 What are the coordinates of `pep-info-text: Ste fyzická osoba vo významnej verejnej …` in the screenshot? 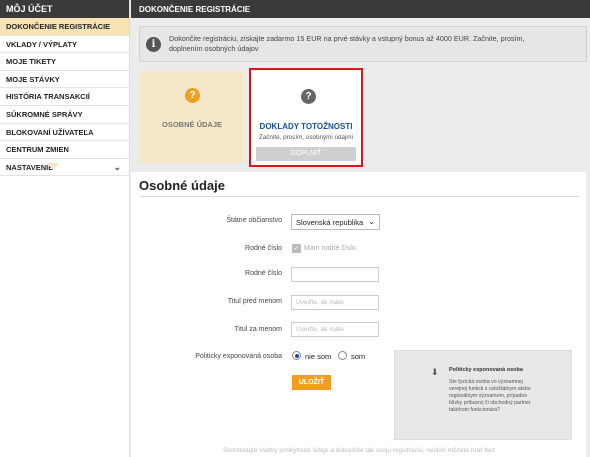 It's located at (490, 396).